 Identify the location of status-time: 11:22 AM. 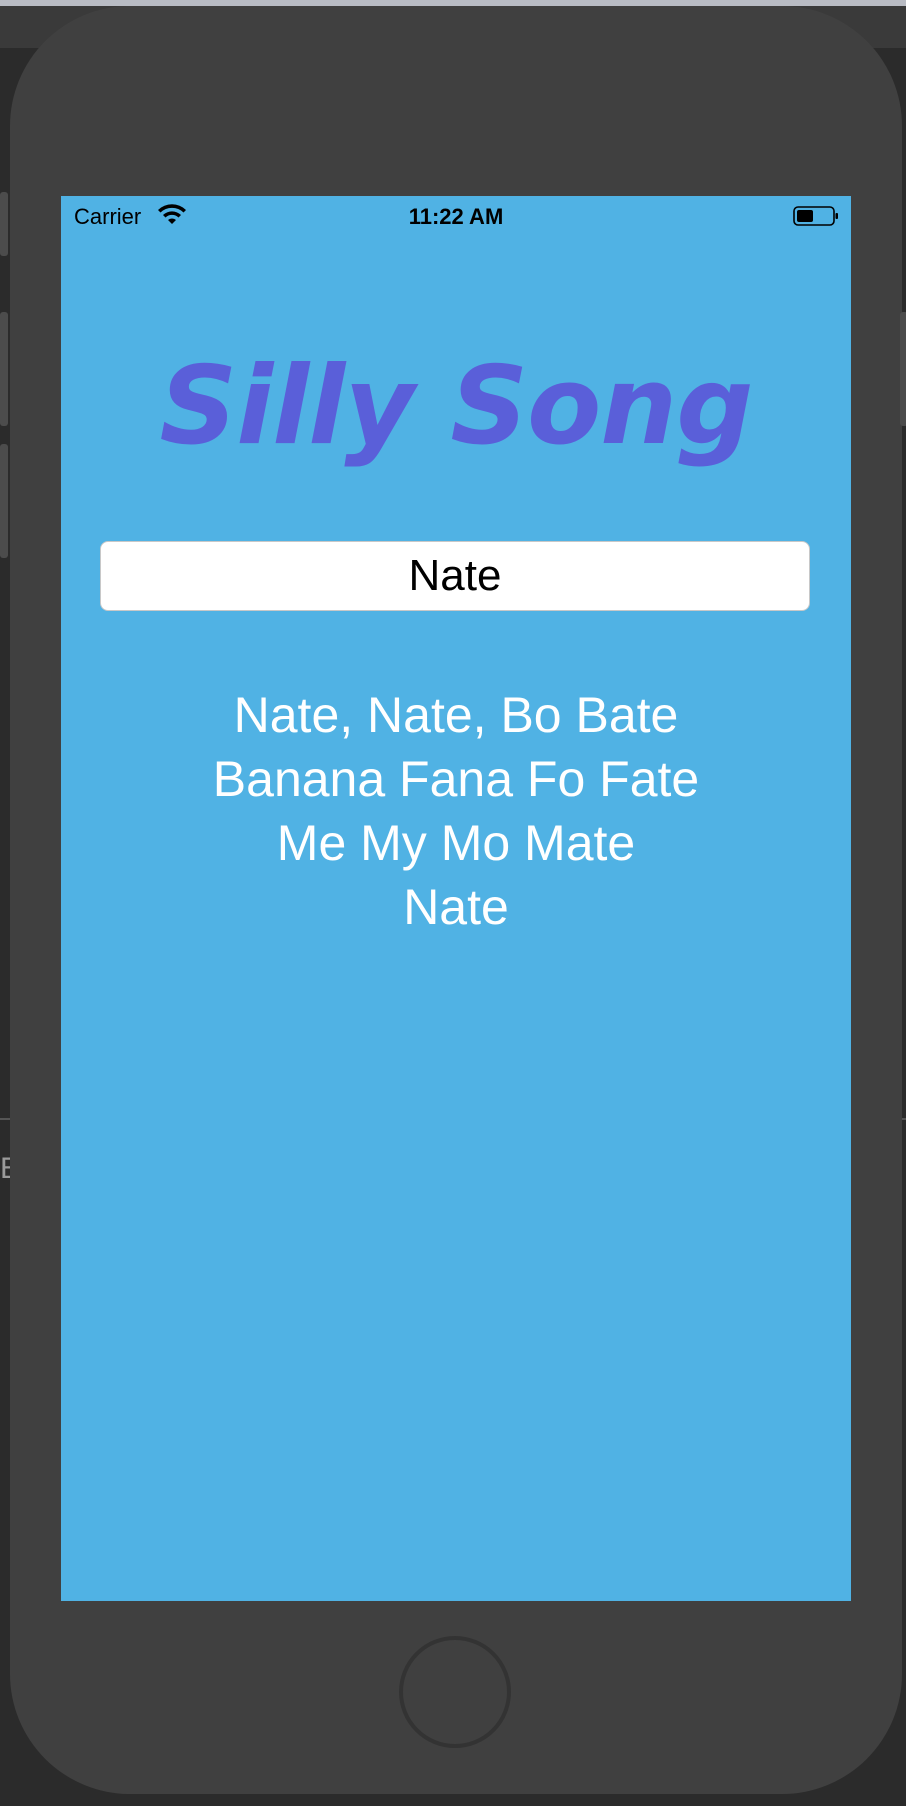
(456, 216).